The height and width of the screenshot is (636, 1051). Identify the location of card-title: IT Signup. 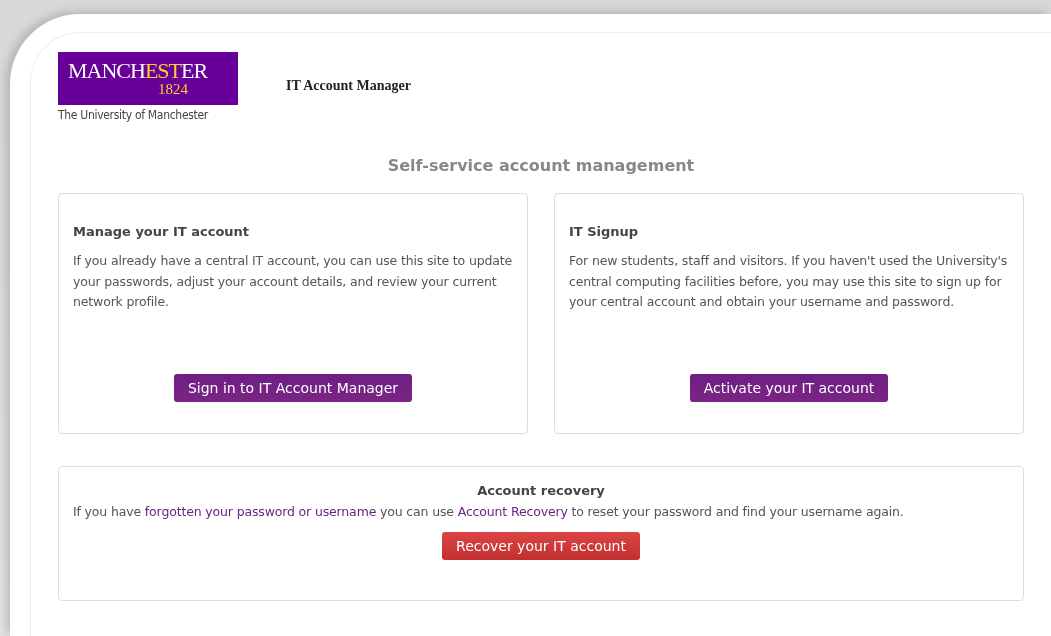
(604, 231).